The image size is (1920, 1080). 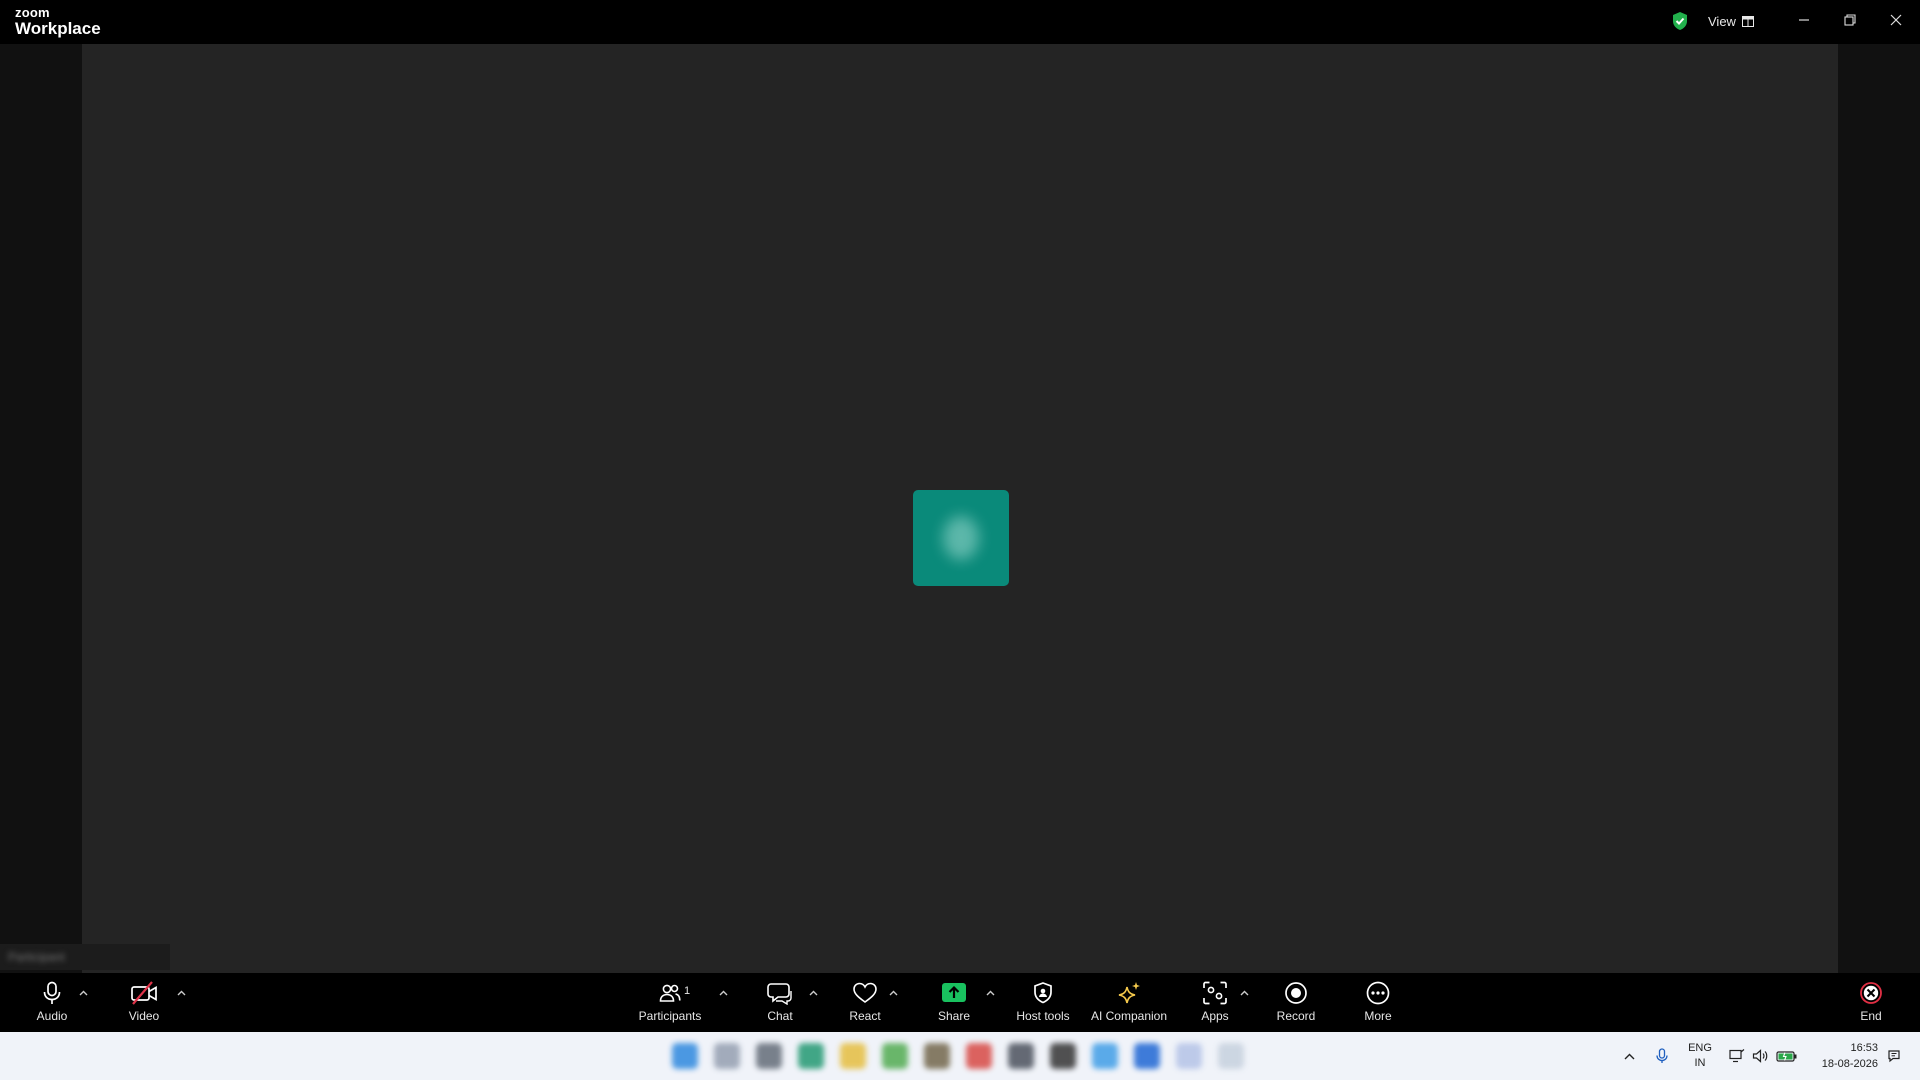 What do you see at coordinates (1043, 993) in the screenshot?
I see `host-tools-shield-icon` at bounding box center [1043, 993].